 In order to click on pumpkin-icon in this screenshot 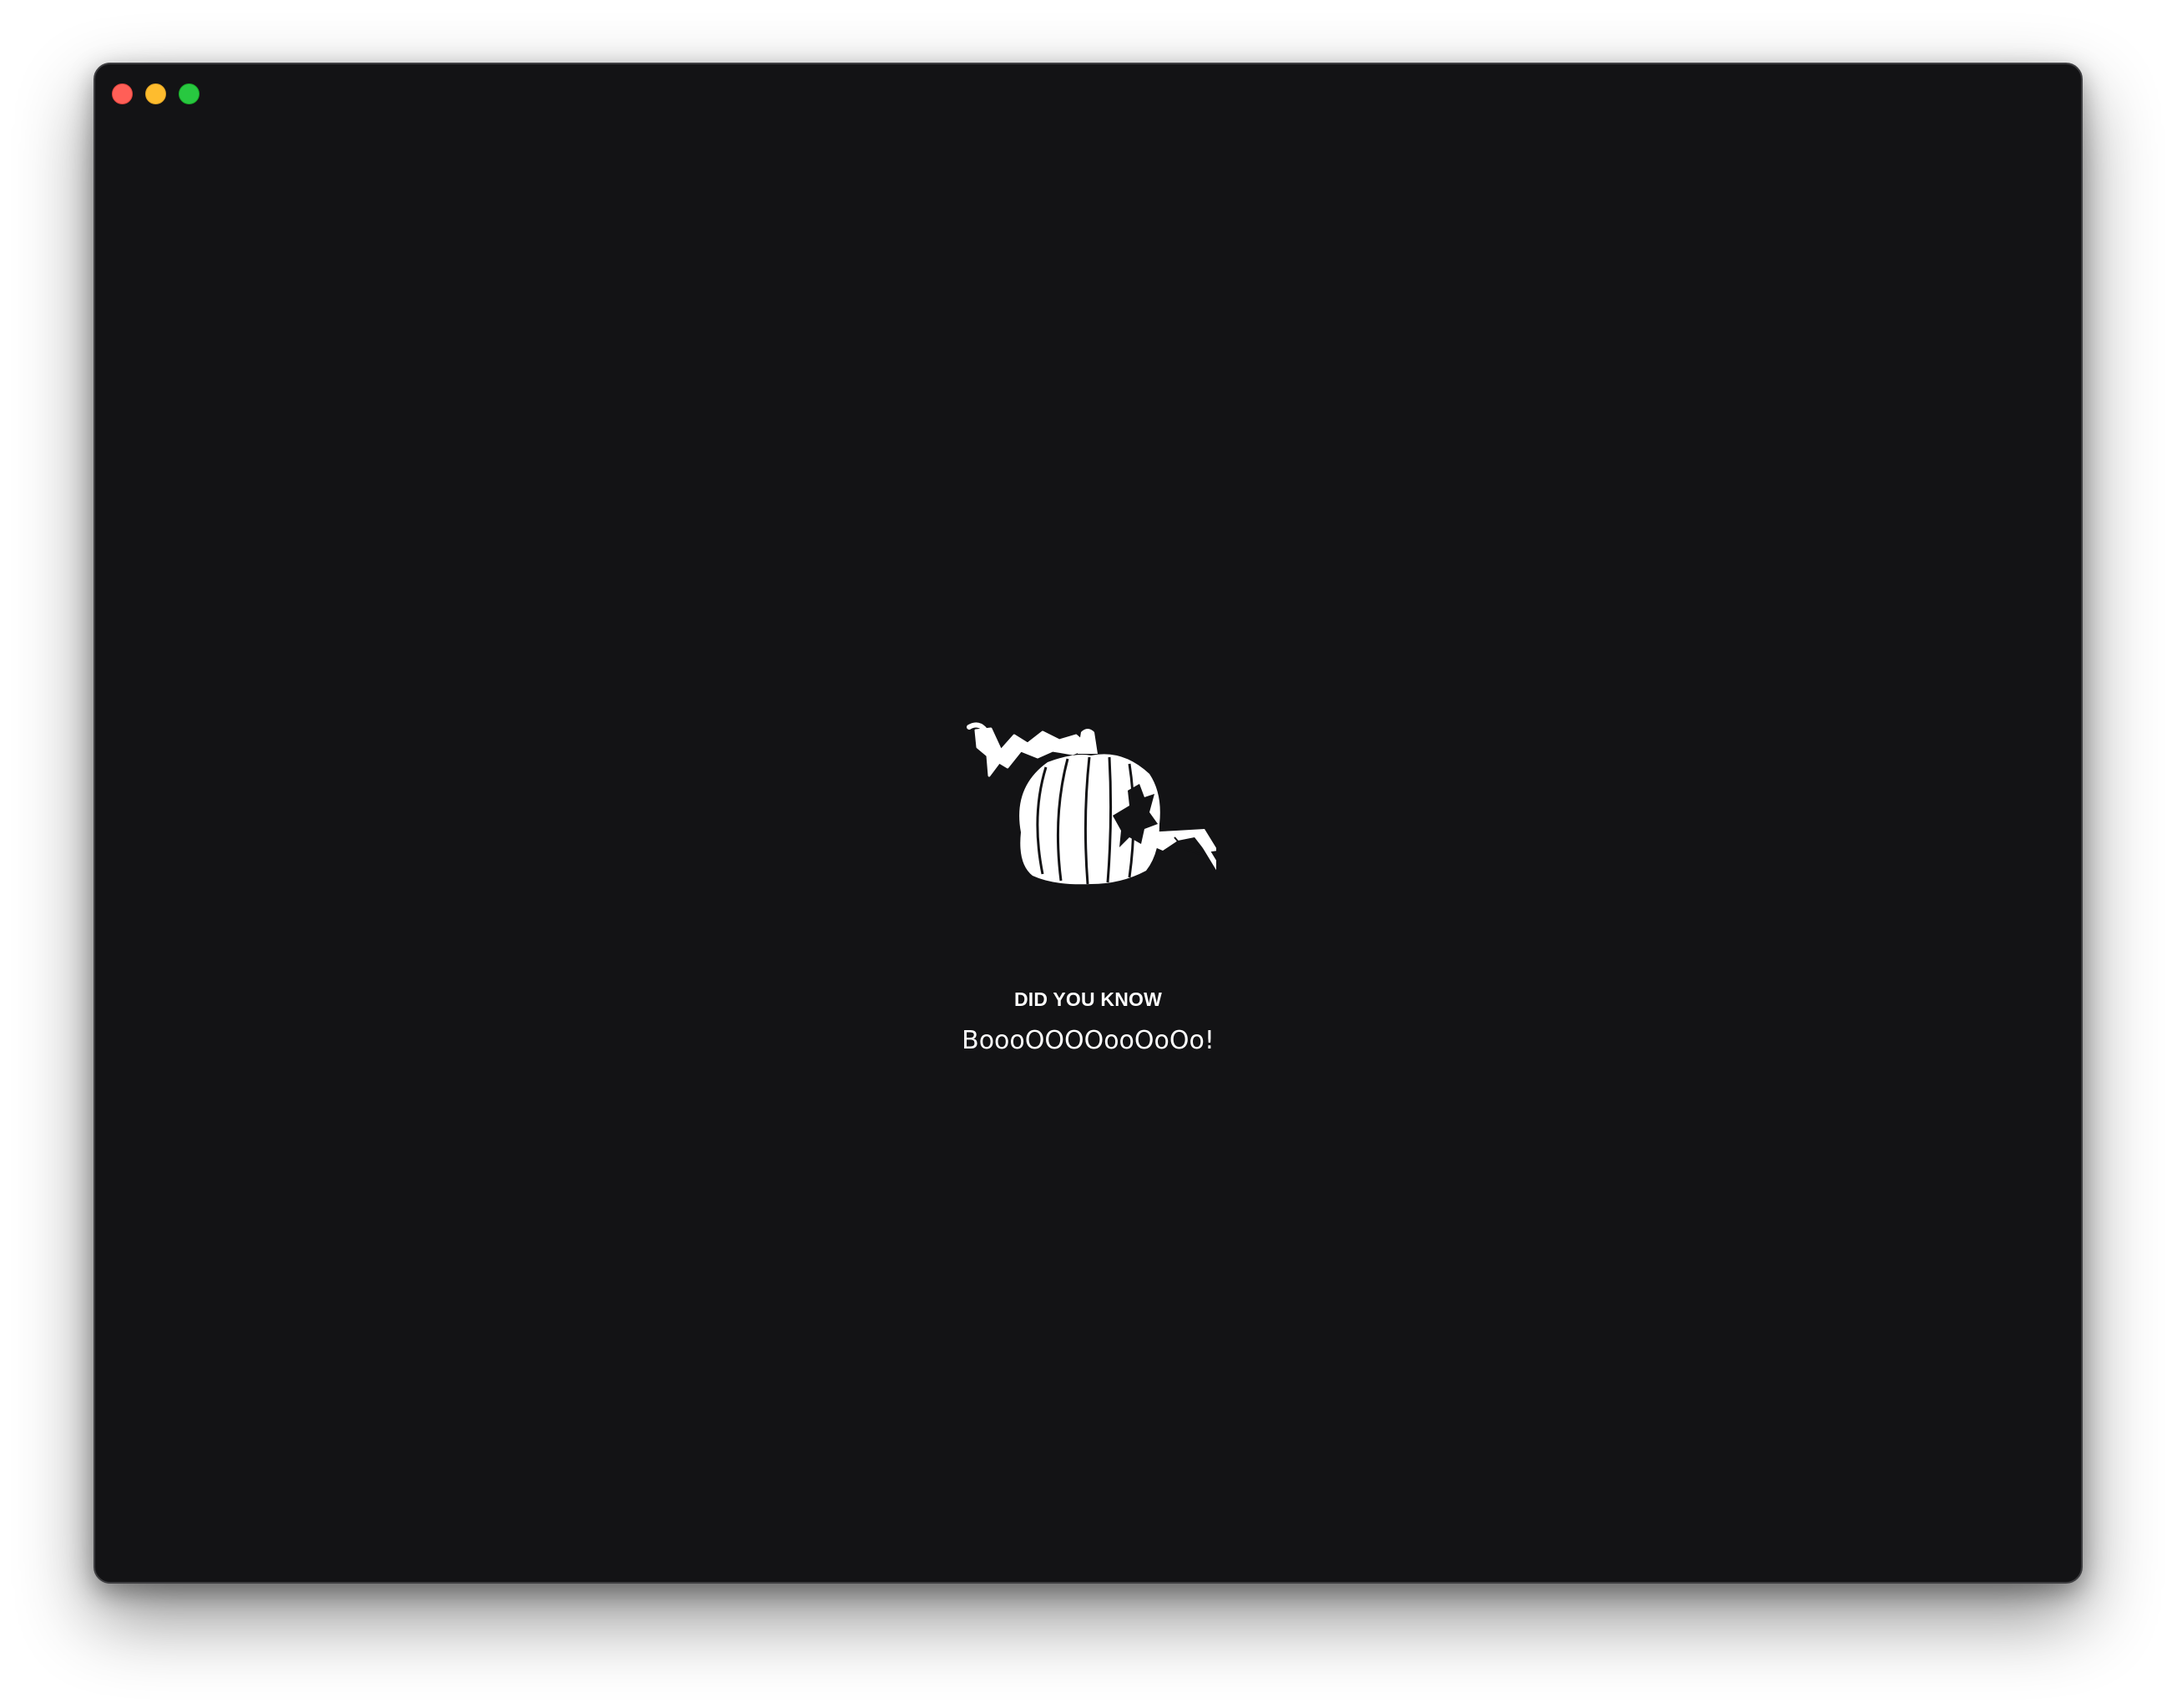, I will do `click(1091, 804)`.